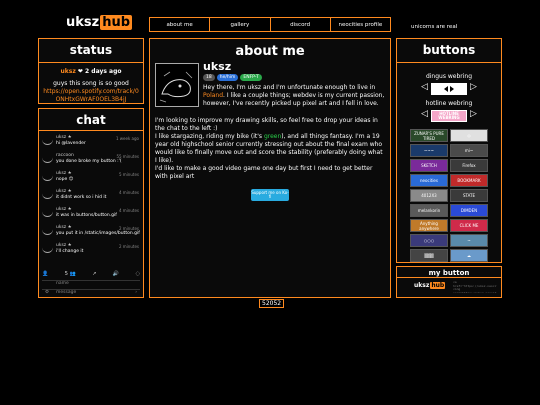 This screenshot has height=405, width=540. What do you see at coordinates (217, 66) in the screenshot?
I see `profile-username: uksz` at bounding box center [217, 66].